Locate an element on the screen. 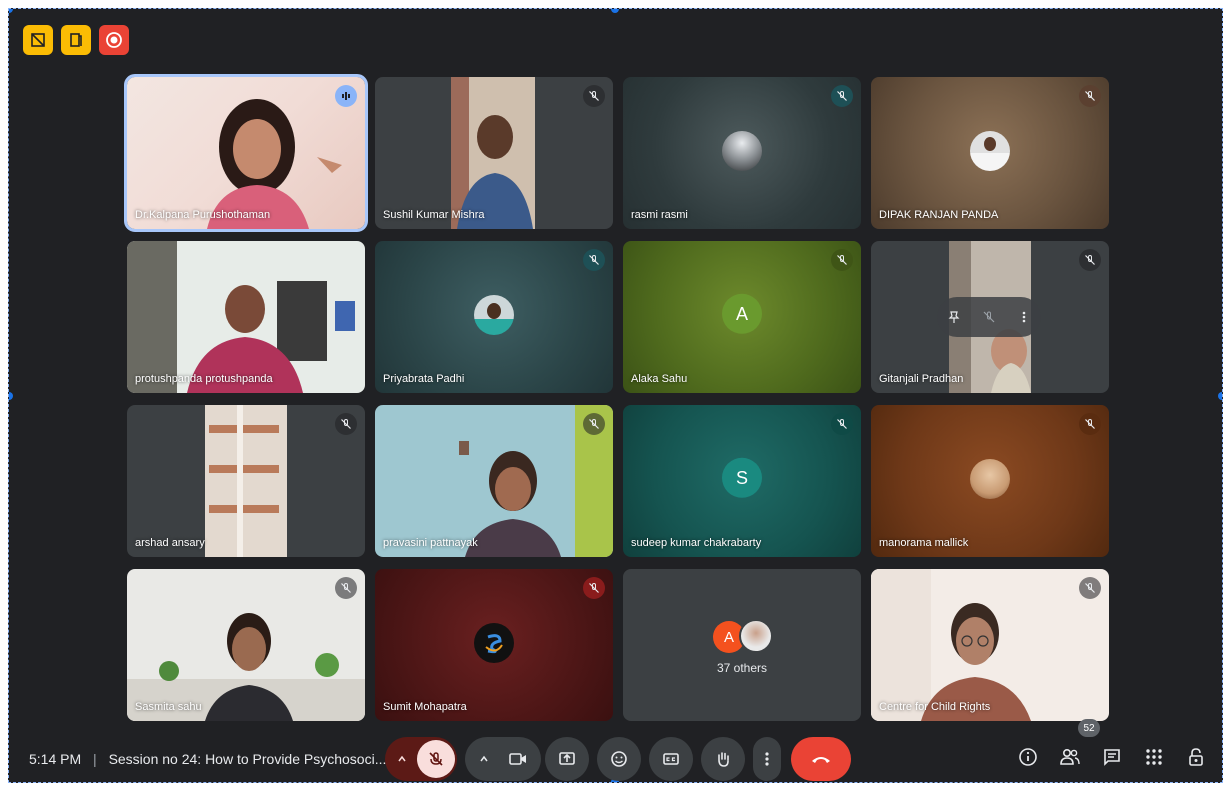 The width and height of the screenshot is (1231, 789). participant-tile: Centre for Child Rights is located at coordinates (990, 645).